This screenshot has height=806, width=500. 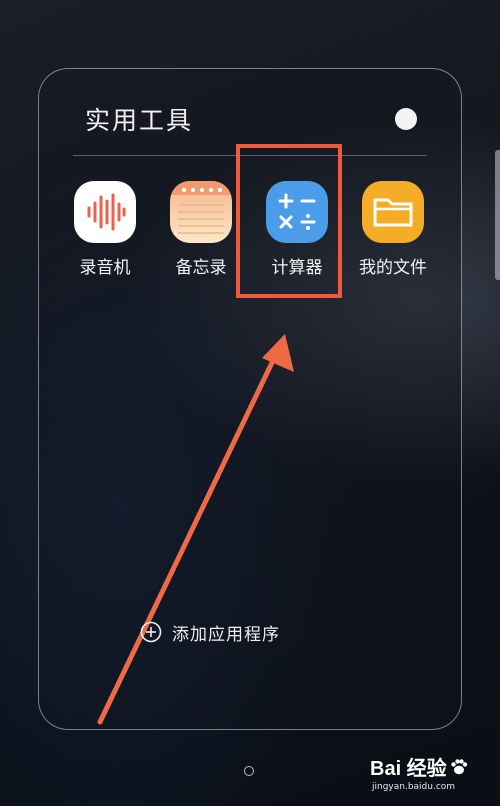 I want to click on add-circle-icon, so click(x=151, y=632).